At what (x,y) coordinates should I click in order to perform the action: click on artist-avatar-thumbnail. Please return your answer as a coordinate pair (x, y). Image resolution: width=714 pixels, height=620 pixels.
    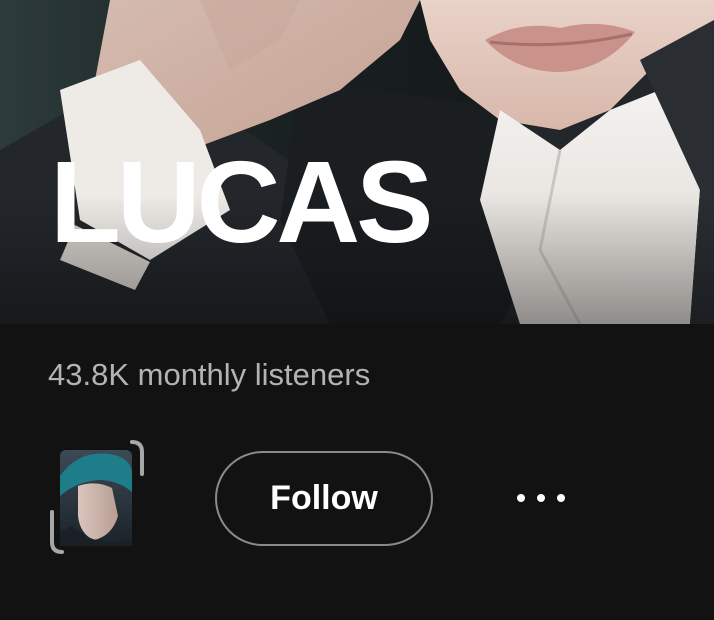
    Looking at the image, I should click on (97, 496).